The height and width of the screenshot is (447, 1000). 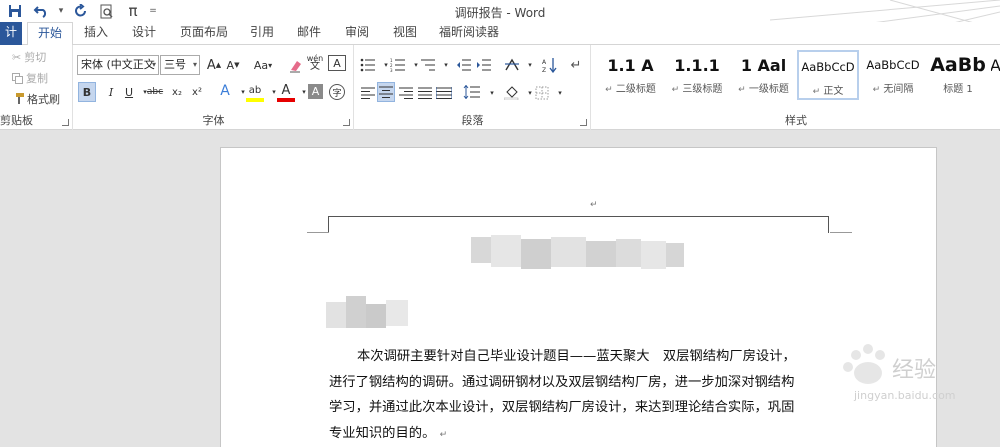 I want to click on cut-label: 剪切, so click(x=35, y=57).